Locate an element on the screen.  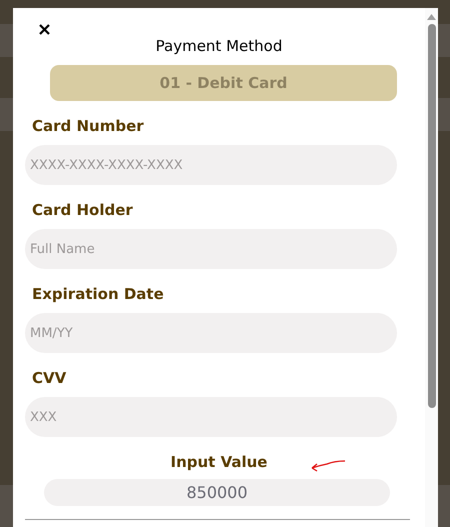
field-label: Card Holder is located at coordinates (82, 210).